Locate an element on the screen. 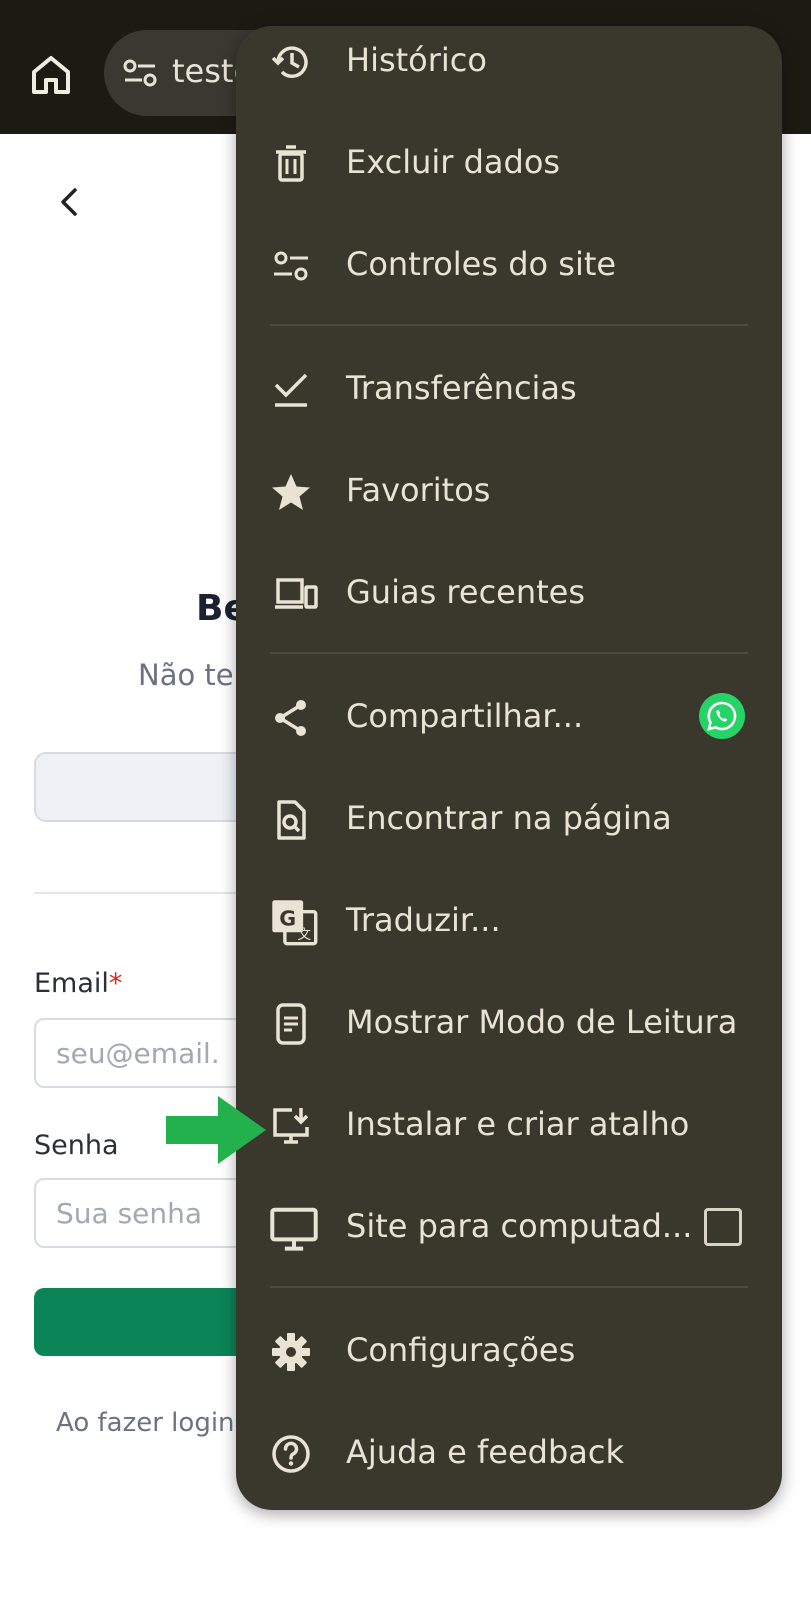  menu-item-label: Favoritos is located at coordinates (418, 490).